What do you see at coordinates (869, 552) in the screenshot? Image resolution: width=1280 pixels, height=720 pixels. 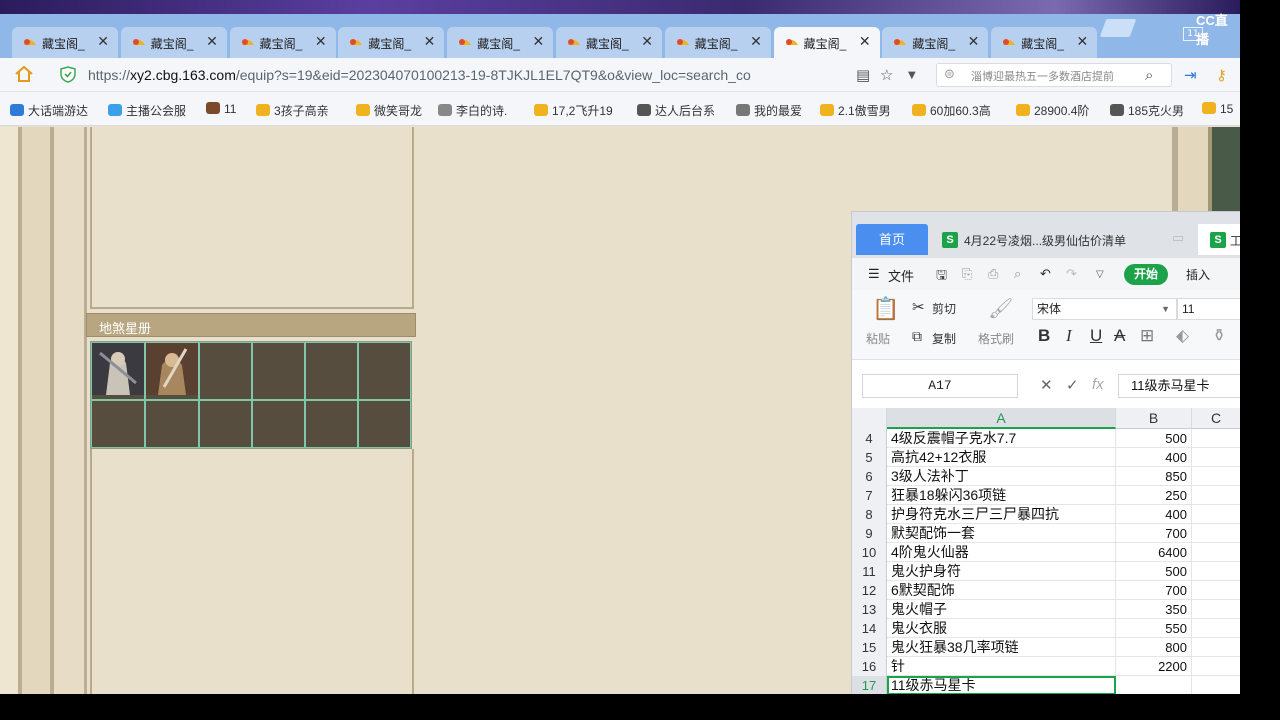 I see `row-number: 10` at bounding box center [869, 552].